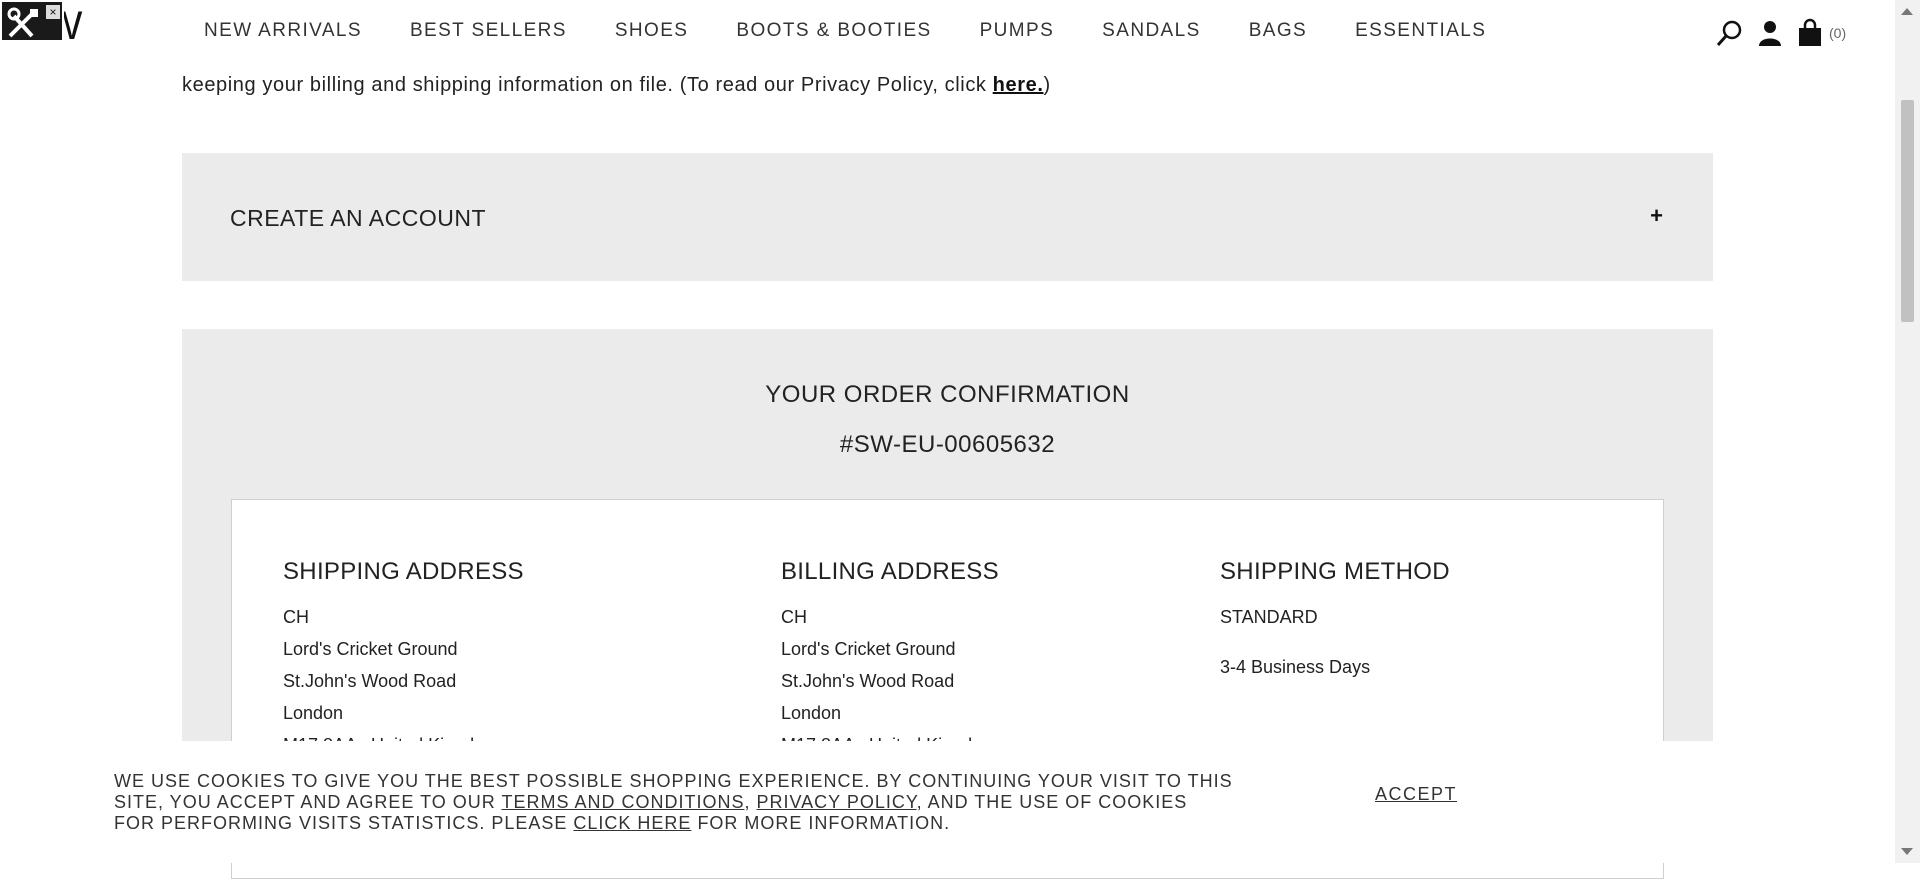 This screenshot has height=879, width=1920. I want to click on nav-new-arrivals: NEW ARRIVALS, so click(283, 31).